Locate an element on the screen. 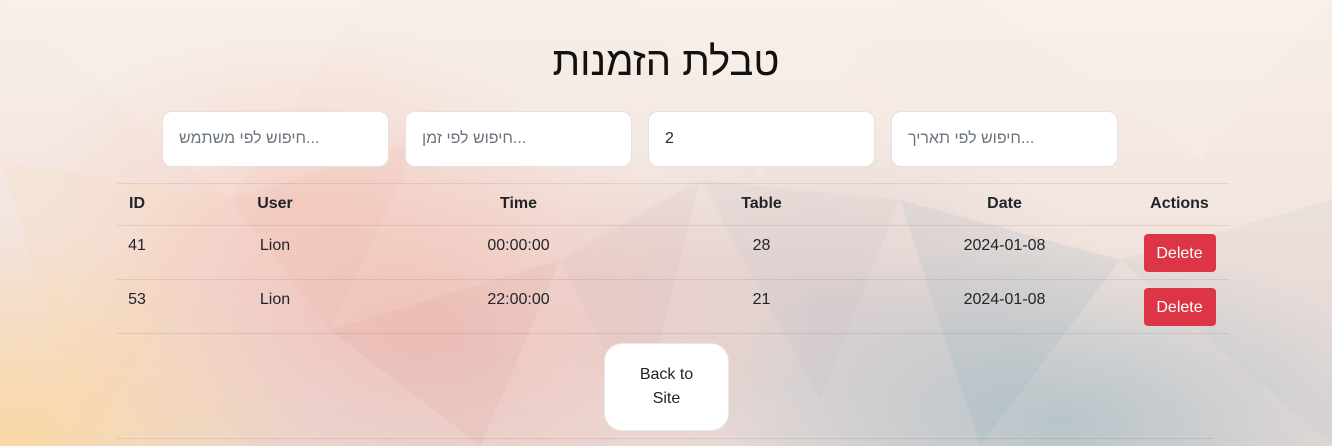  cell-table: 21 is located at coordinates (761, 306).